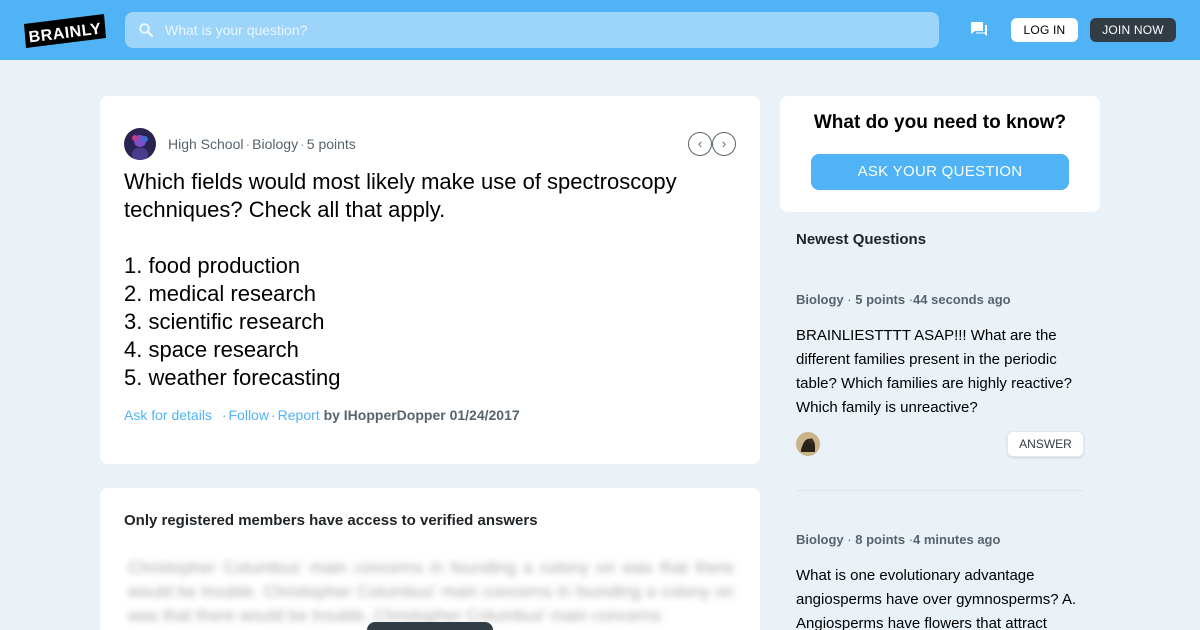 The width and height of the screenshot is (1200, 630). What do you see at coordinates (395, 415) in the screenshot?
I see `author-link: IHopperDopper` at bounding box center [395, 415].